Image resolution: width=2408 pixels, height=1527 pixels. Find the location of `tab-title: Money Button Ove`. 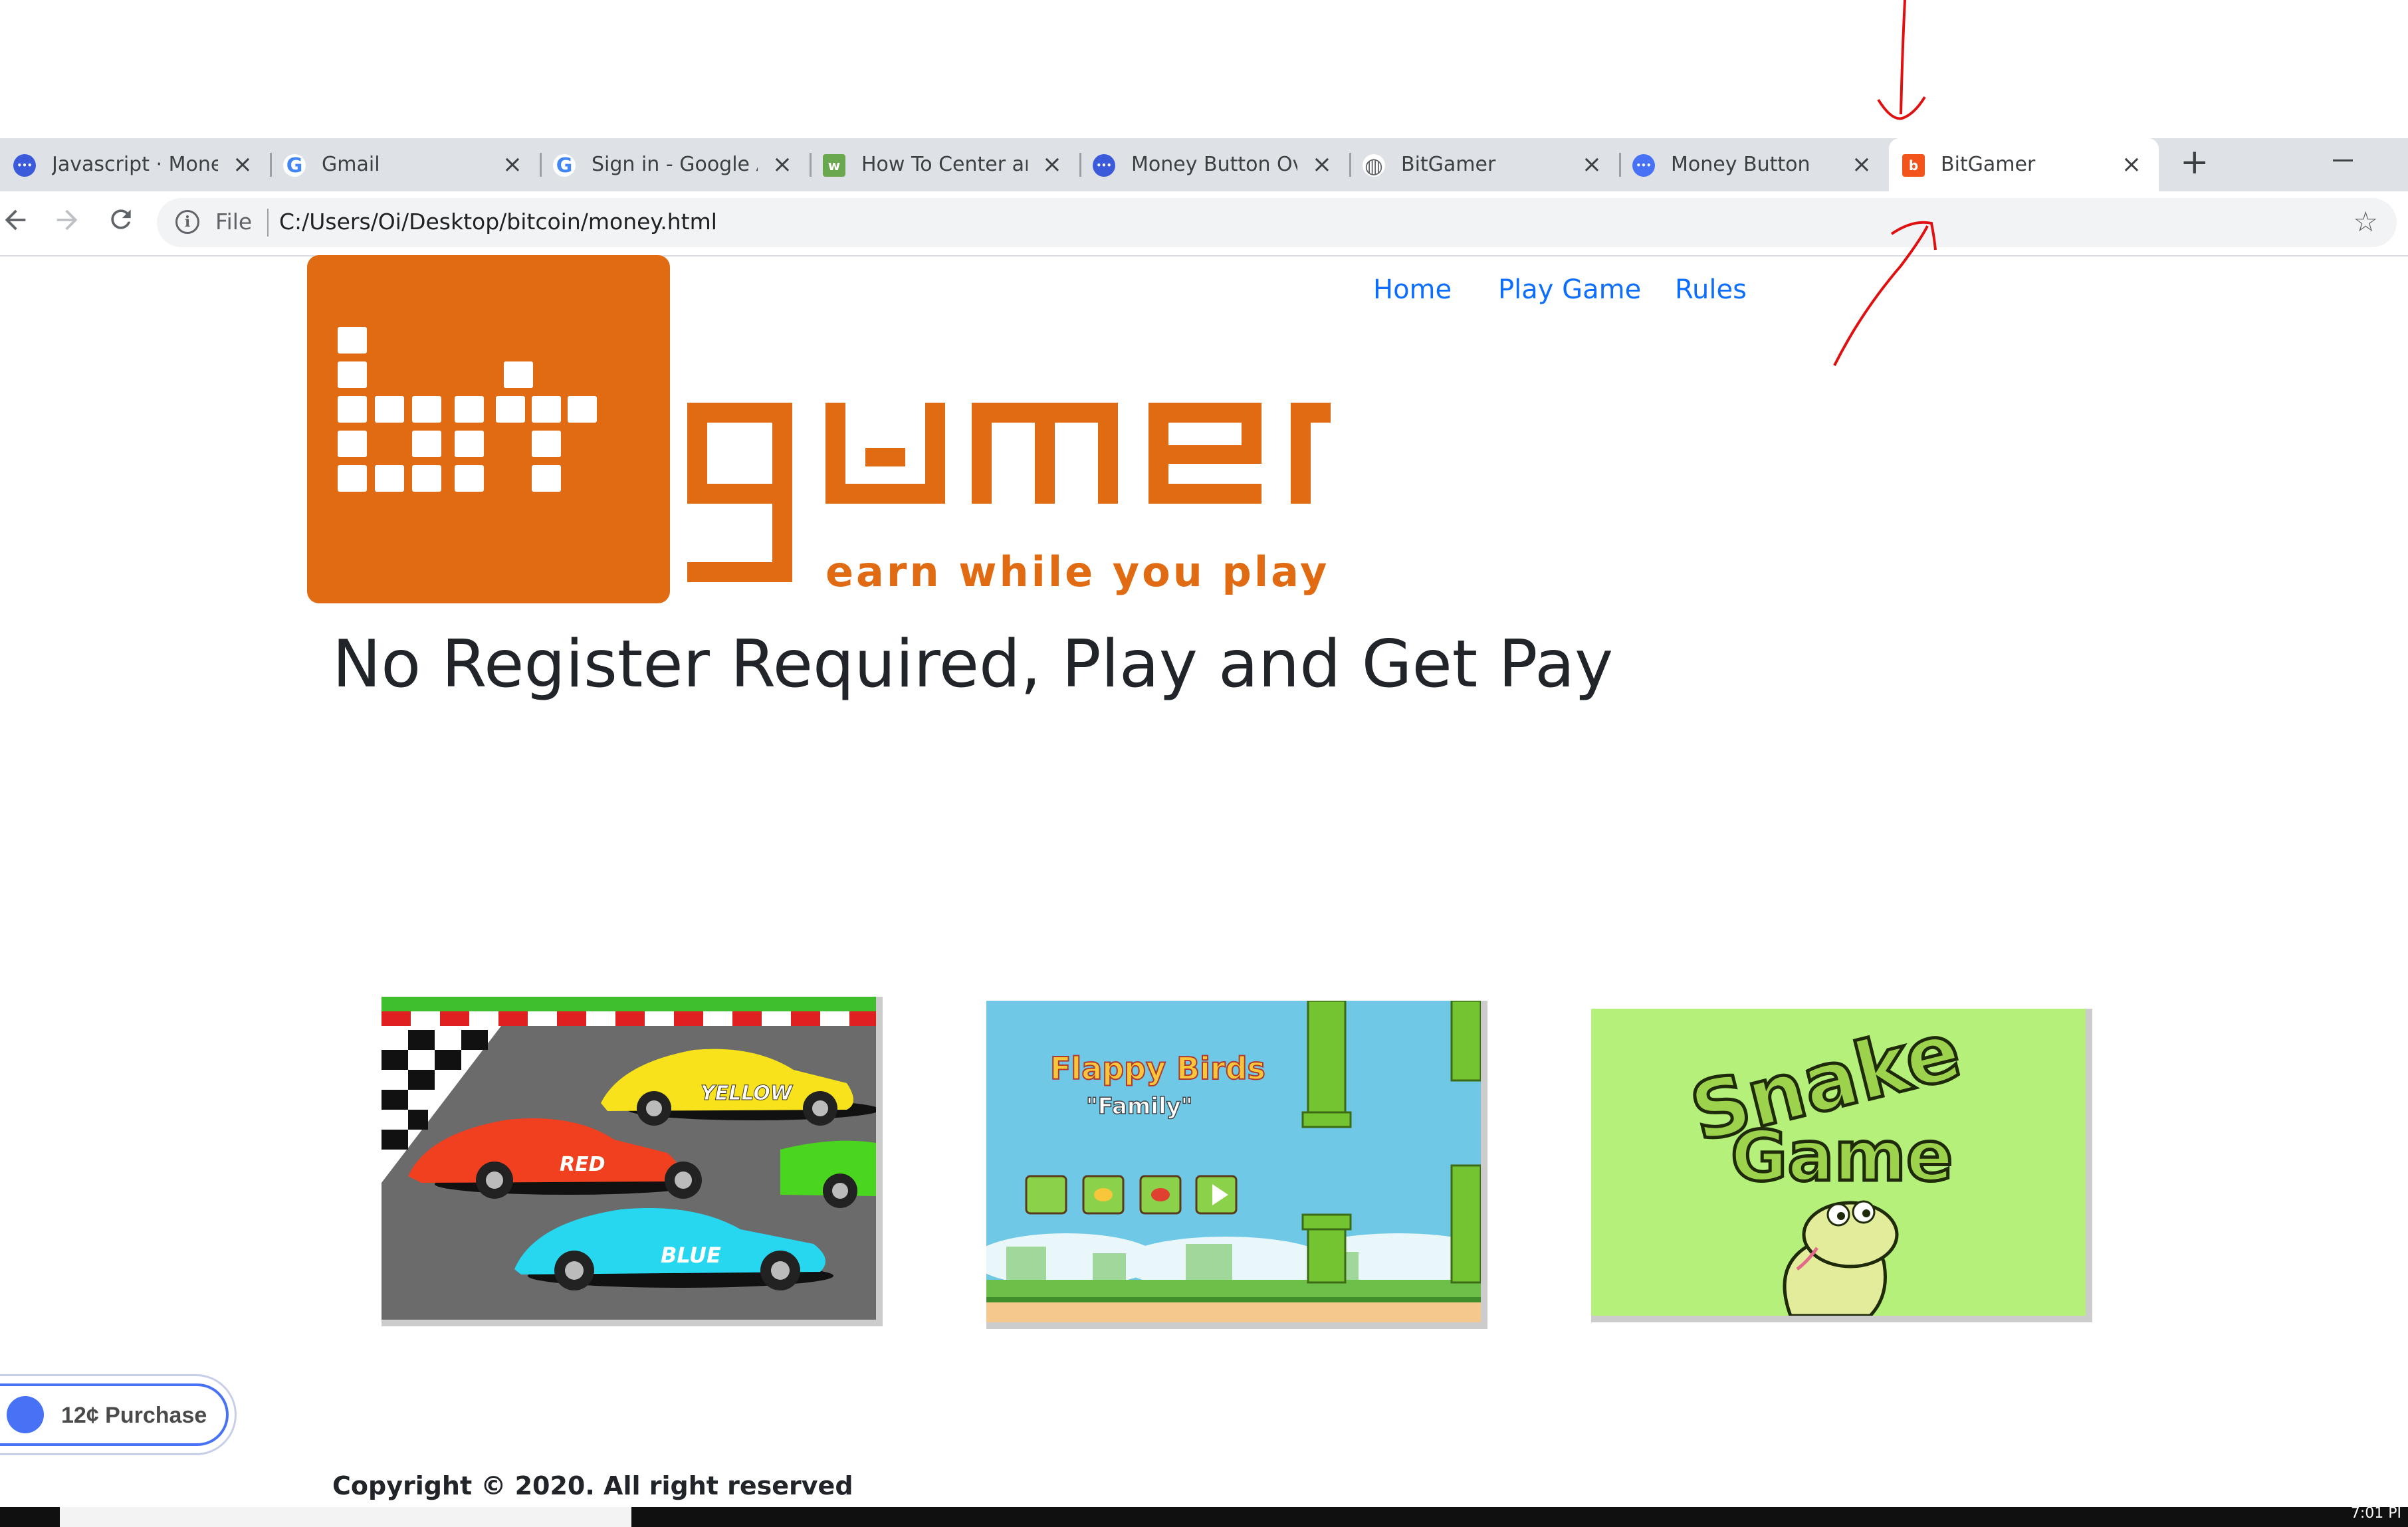

tab-title: Money Button Ove is located at coordinates (1214, 165).